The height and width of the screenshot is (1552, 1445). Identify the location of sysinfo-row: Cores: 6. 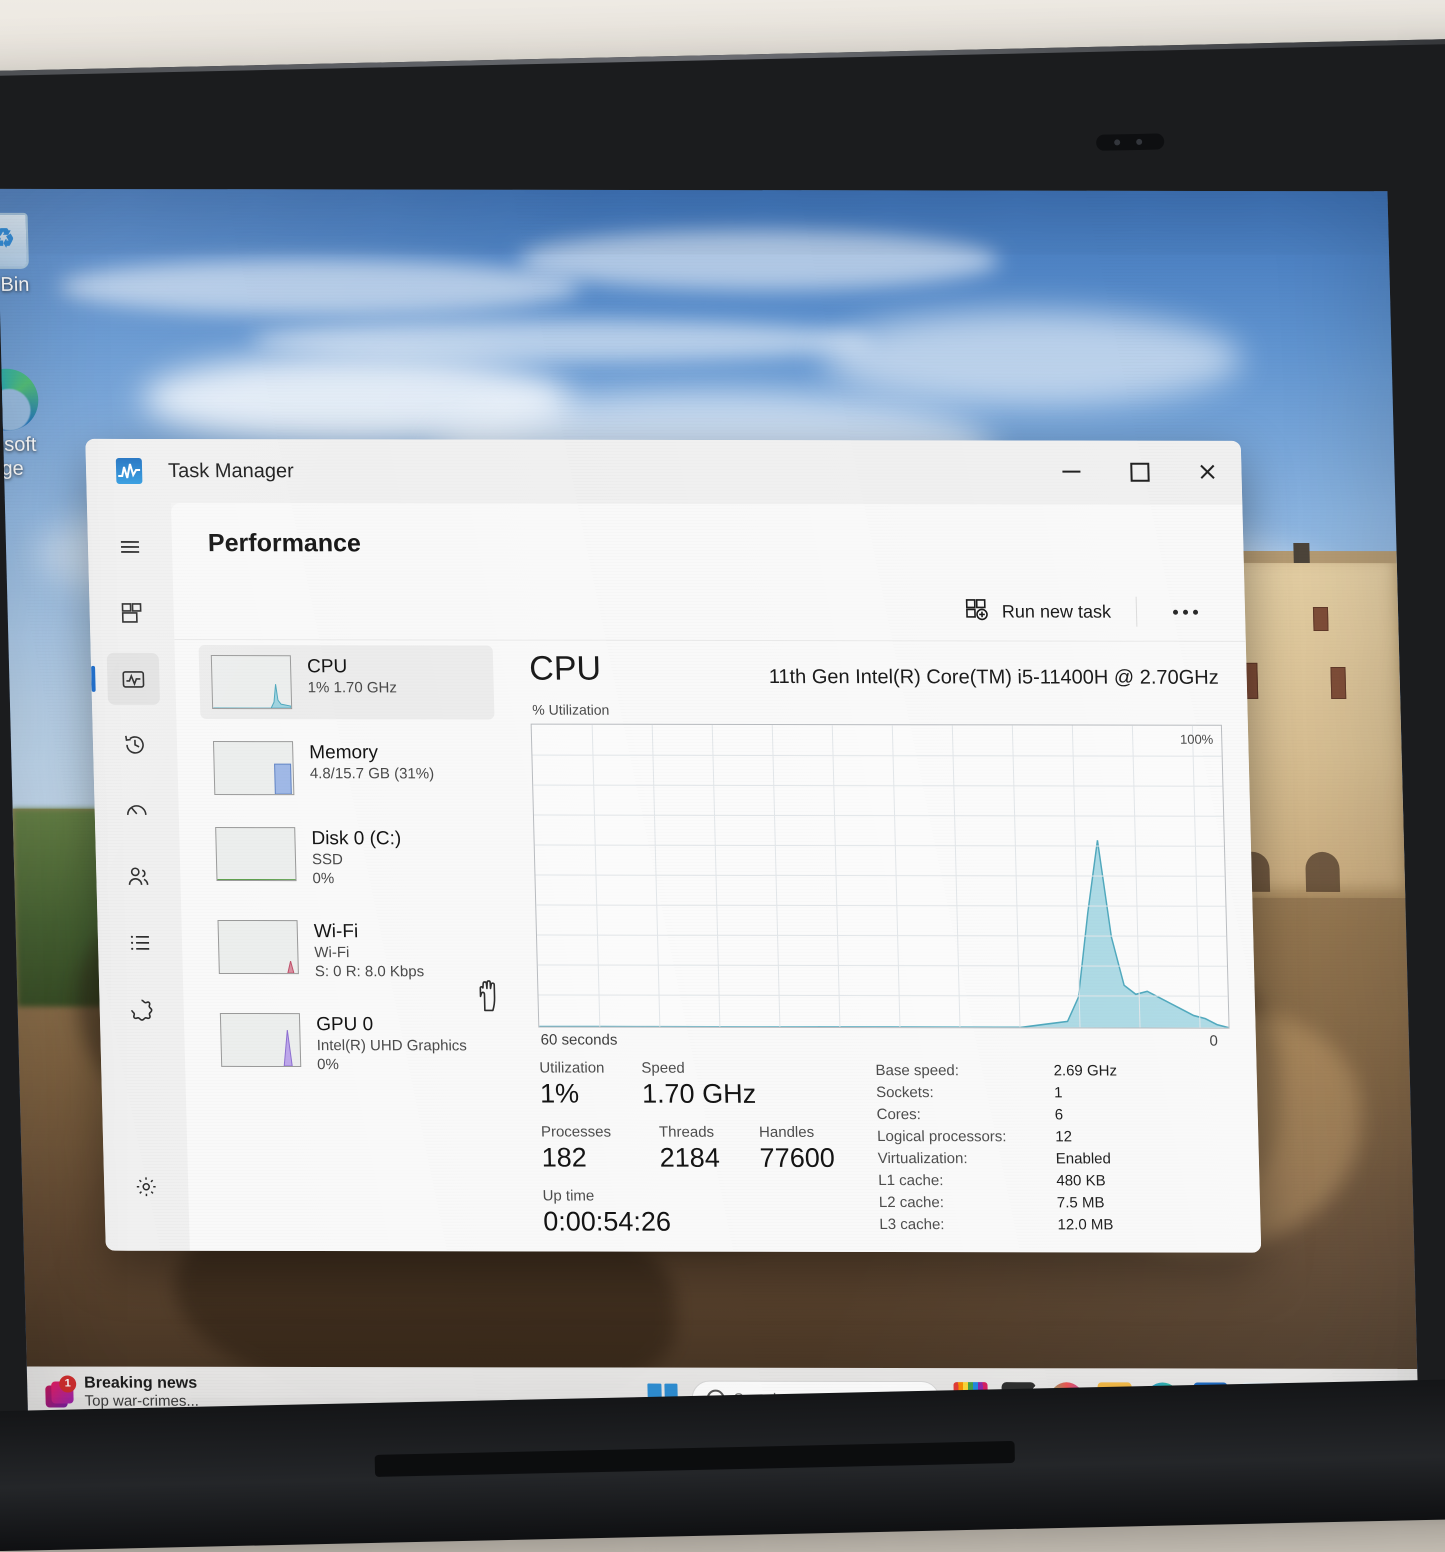
(1041, 1115).